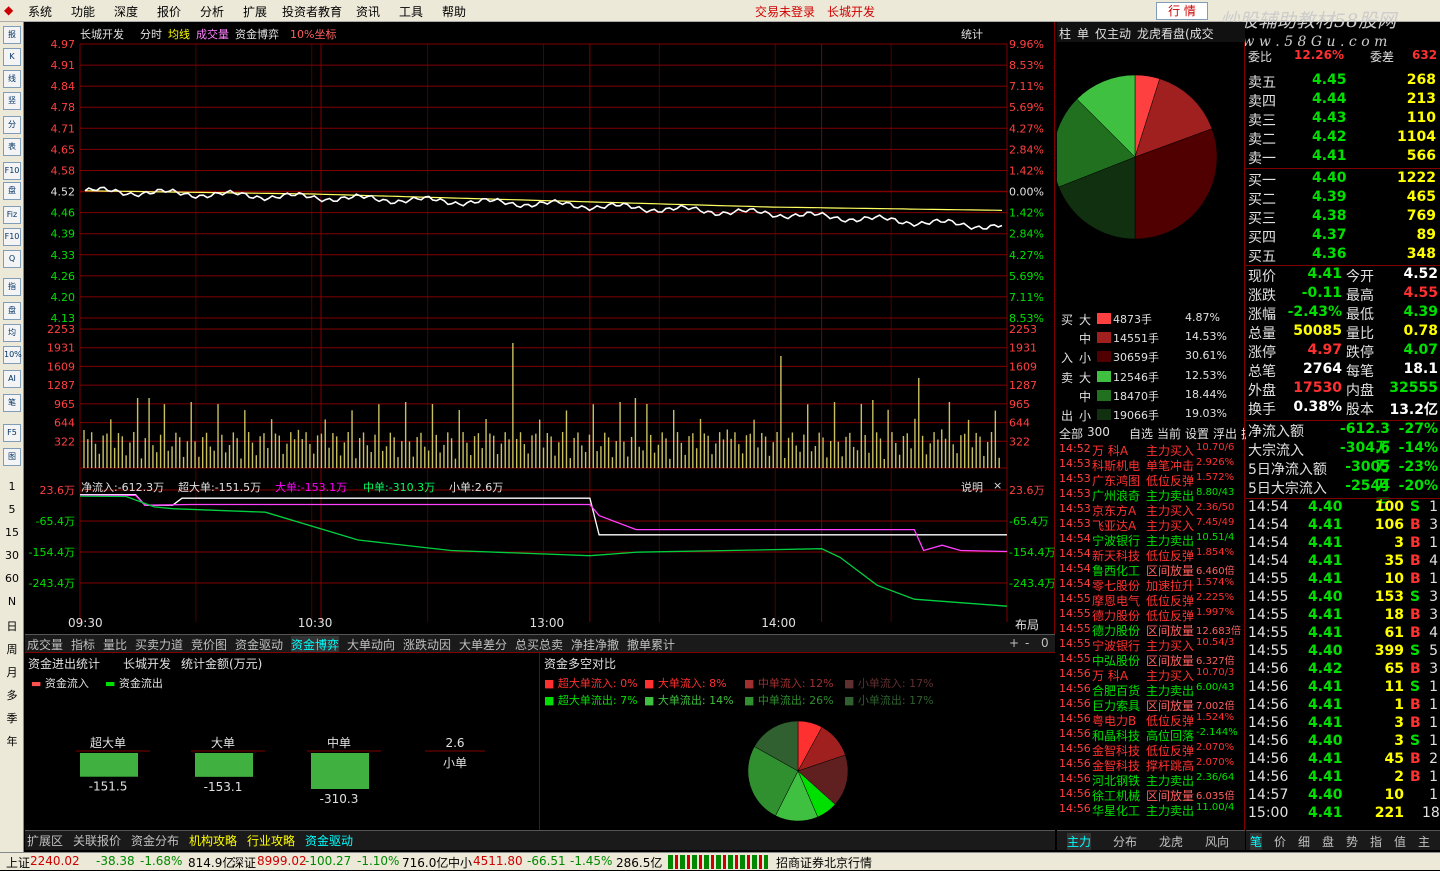 The height and width of the screenshot is (871, 1440). I want to click on menu-item-system: 系统, so click(40, 11).